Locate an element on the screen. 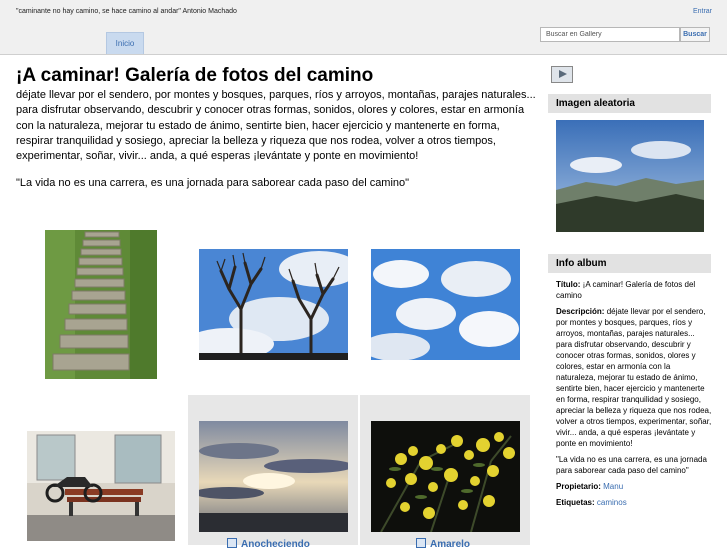 The width and height of the screenshot is (727, 550). yellow-flowers-photo is located at coordinates (445, 476).